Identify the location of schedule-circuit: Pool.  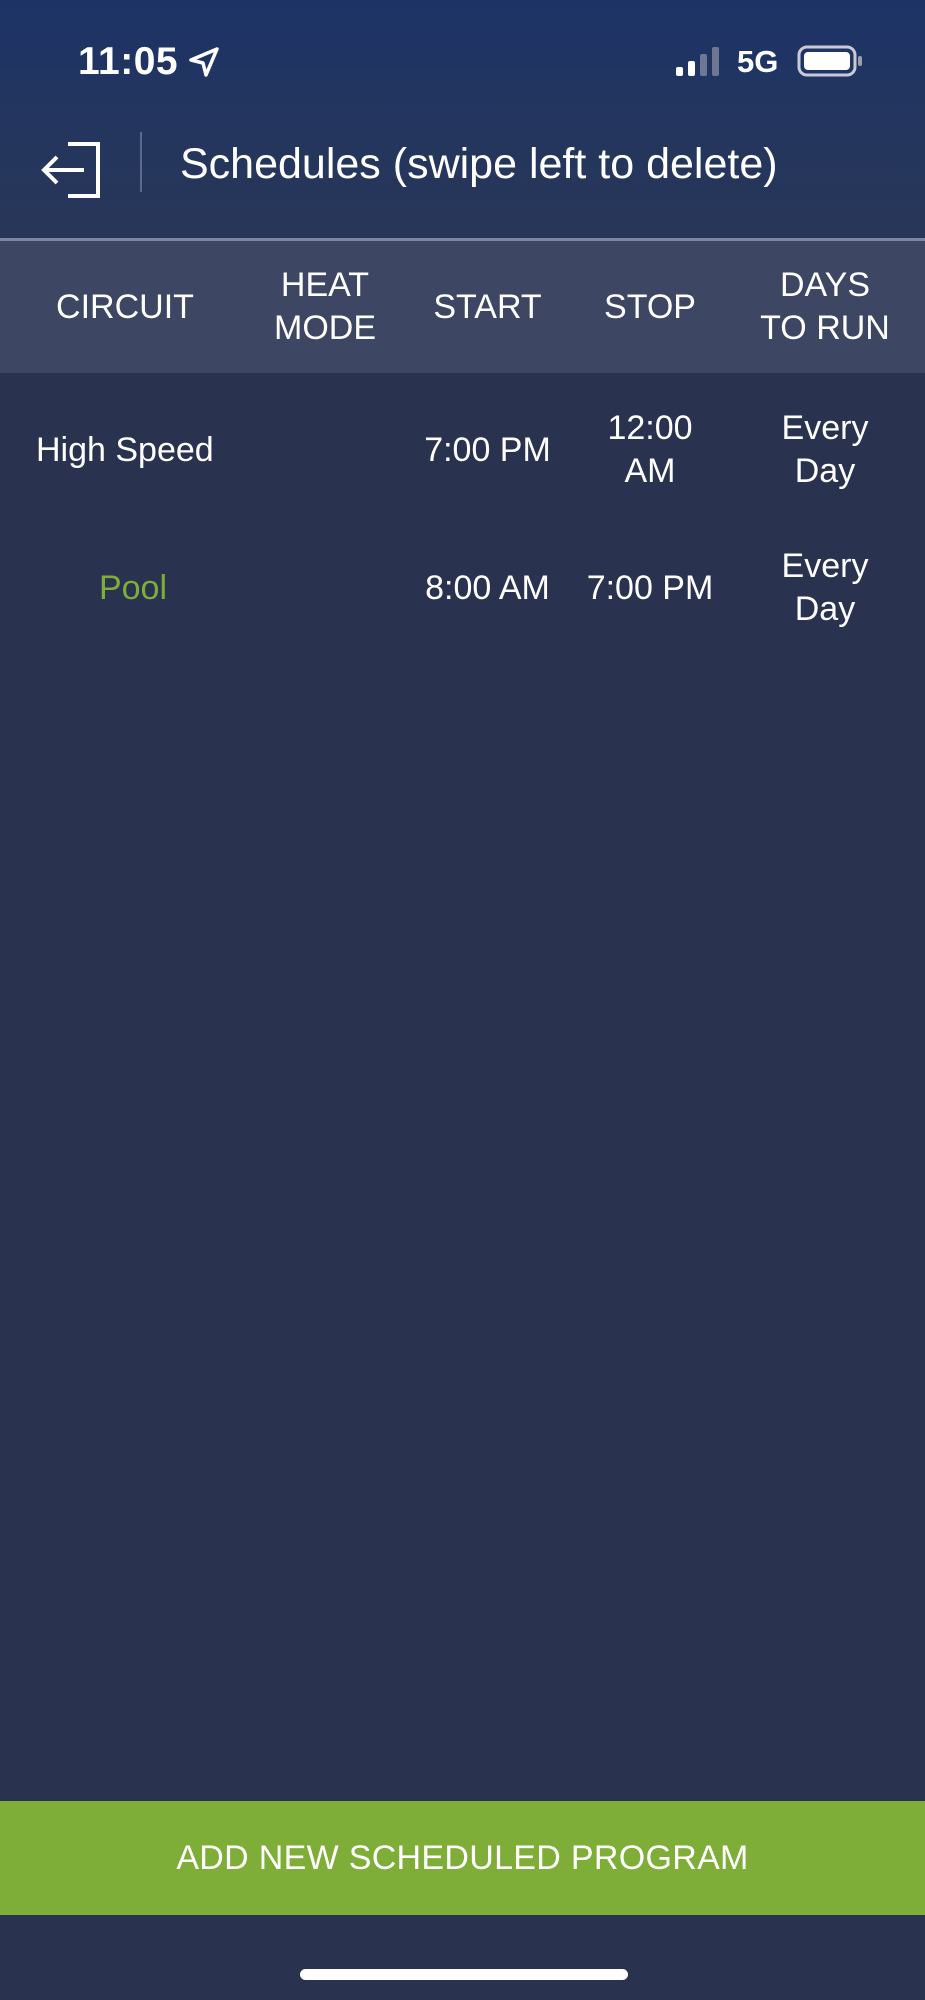
(133, 587).